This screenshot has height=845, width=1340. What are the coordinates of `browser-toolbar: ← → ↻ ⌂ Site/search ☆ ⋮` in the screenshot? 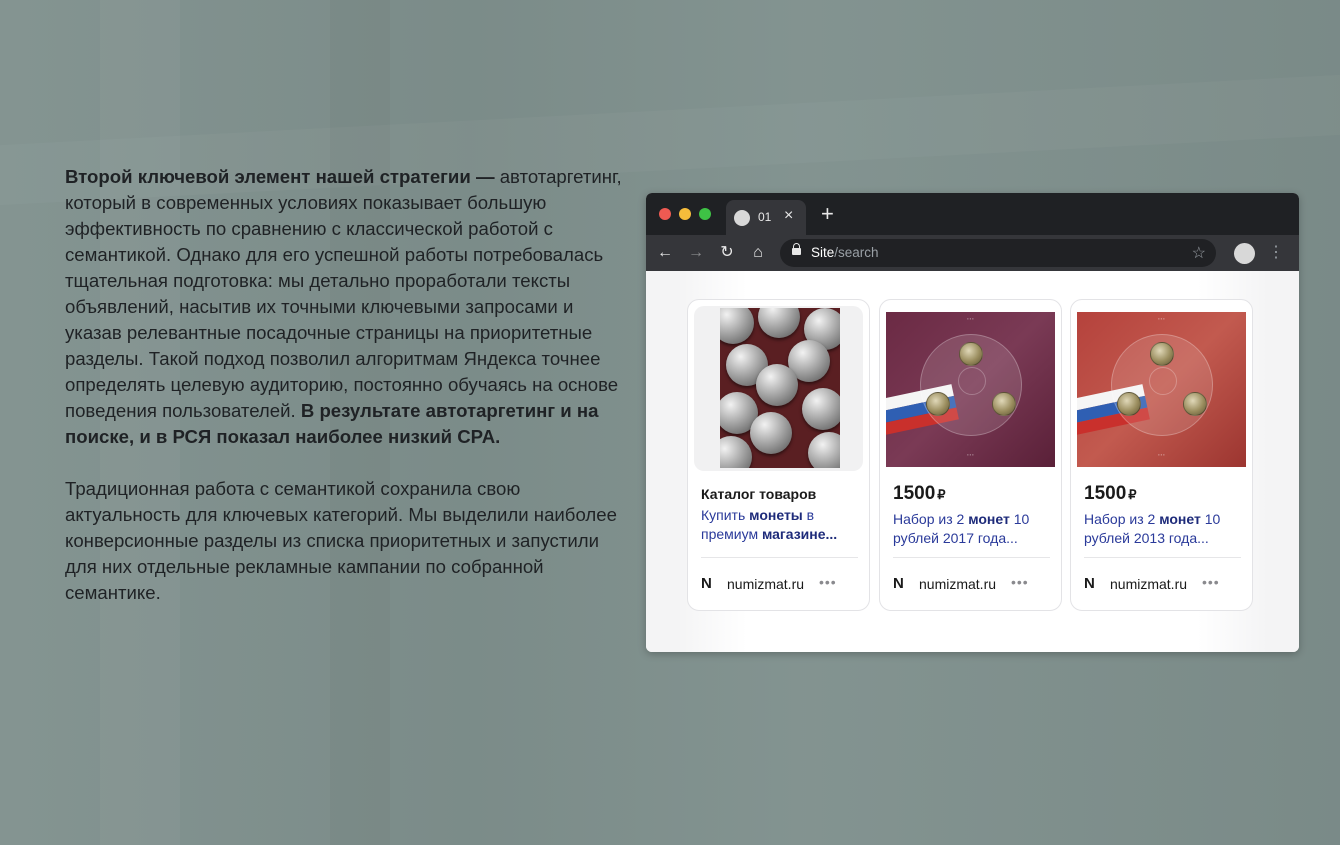 It's located at (972, 253).